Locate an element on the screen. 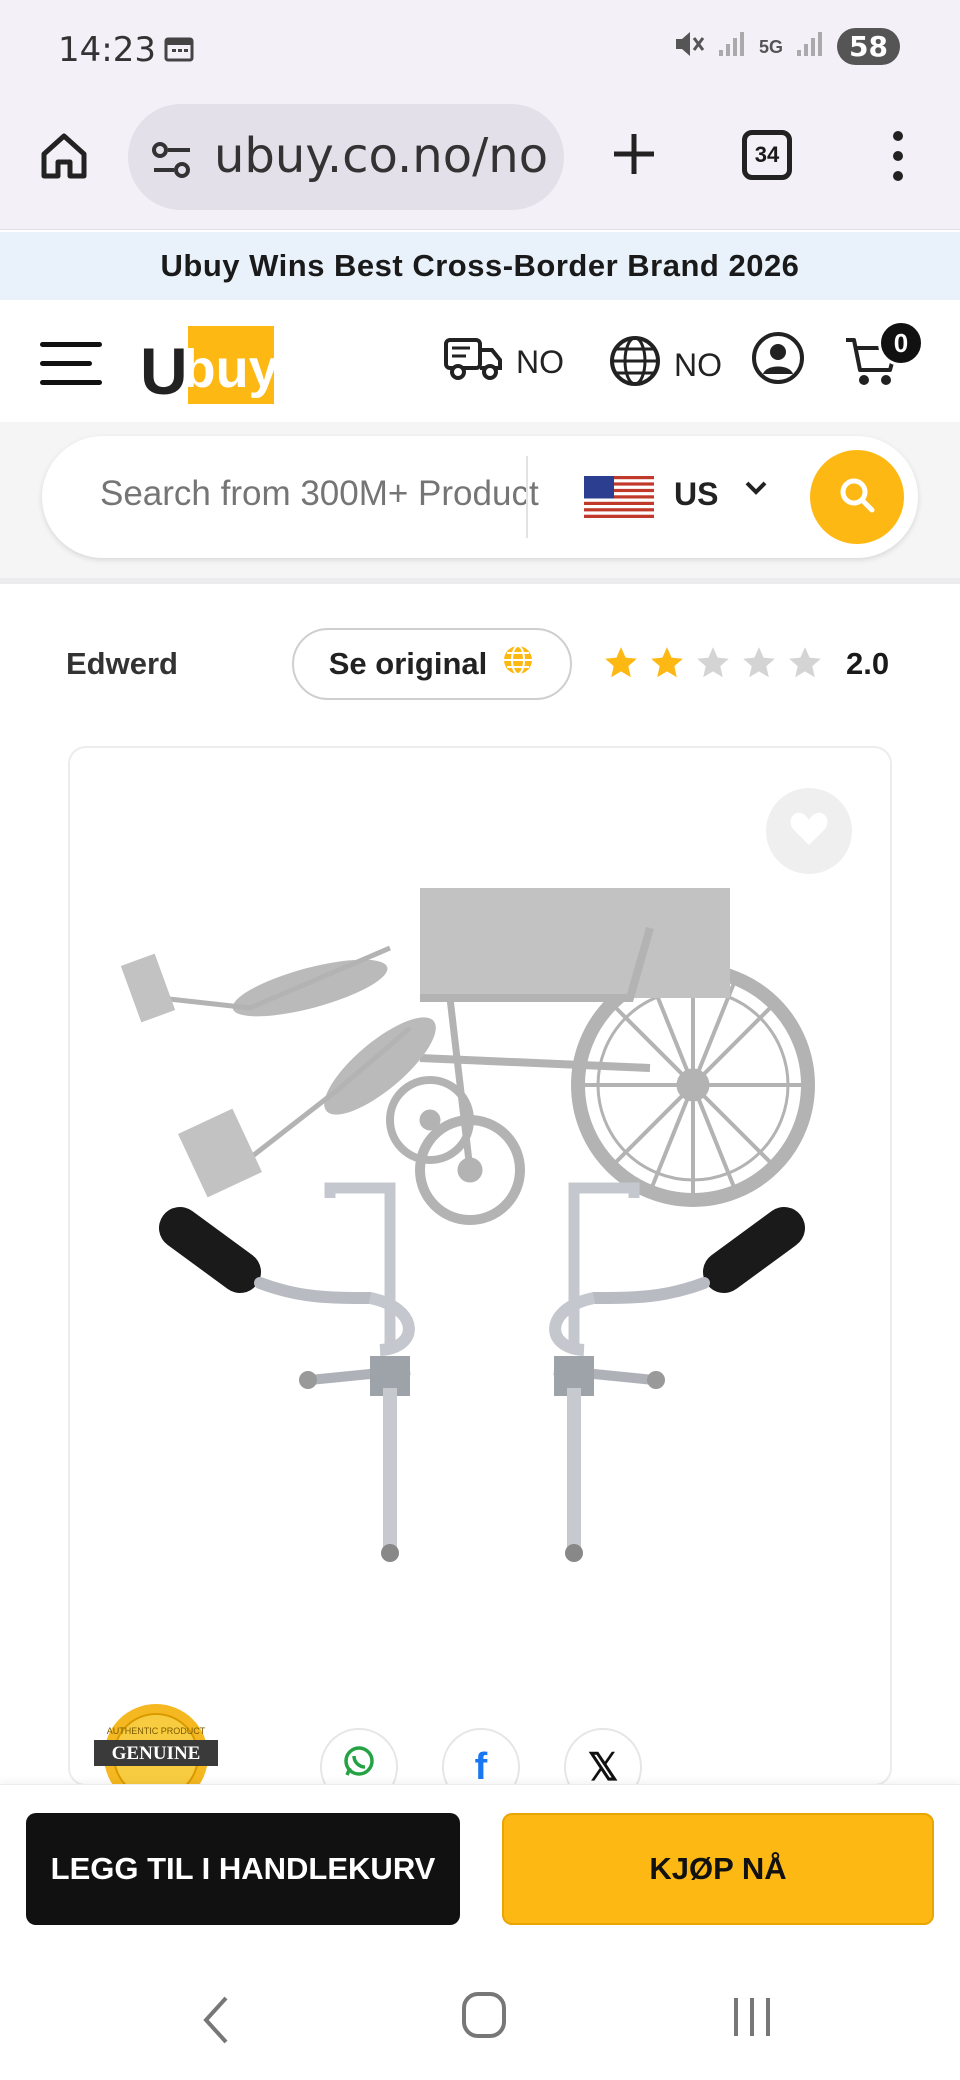  add-to-cart-button: LEGG TIL I HANDLEKURV is located at coordinates (243, 1869).